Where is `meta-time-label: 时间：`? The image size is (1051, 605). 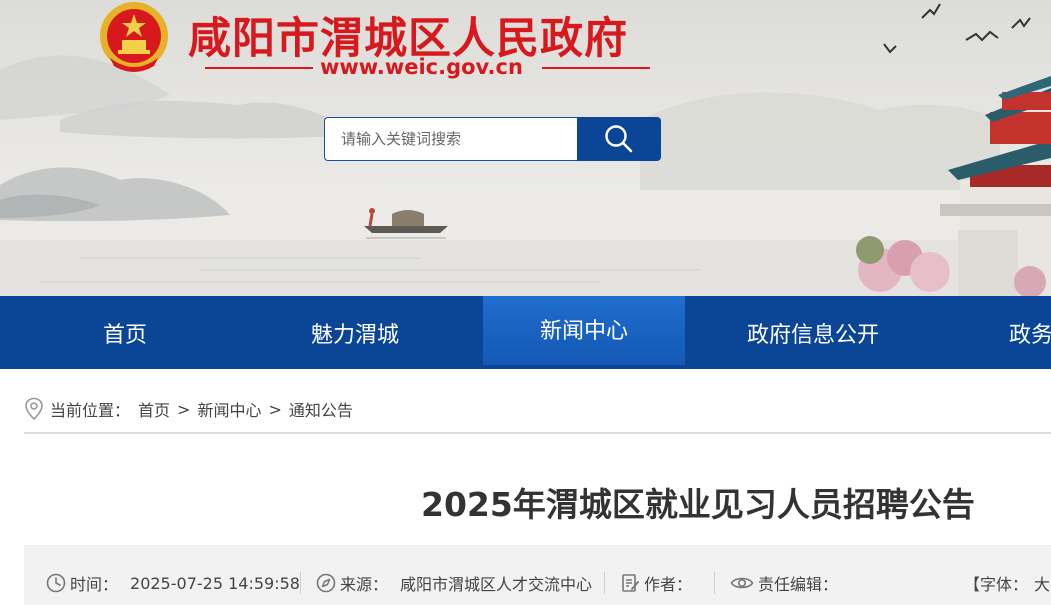 meta-time-label: 时间： is located at coordinates (94, 584).